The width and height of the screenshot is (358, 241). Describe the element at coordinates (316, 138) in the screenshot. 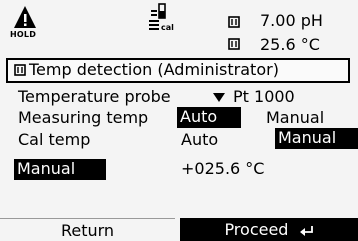

I see `cal-temp-manual-option: Manual` at that location.